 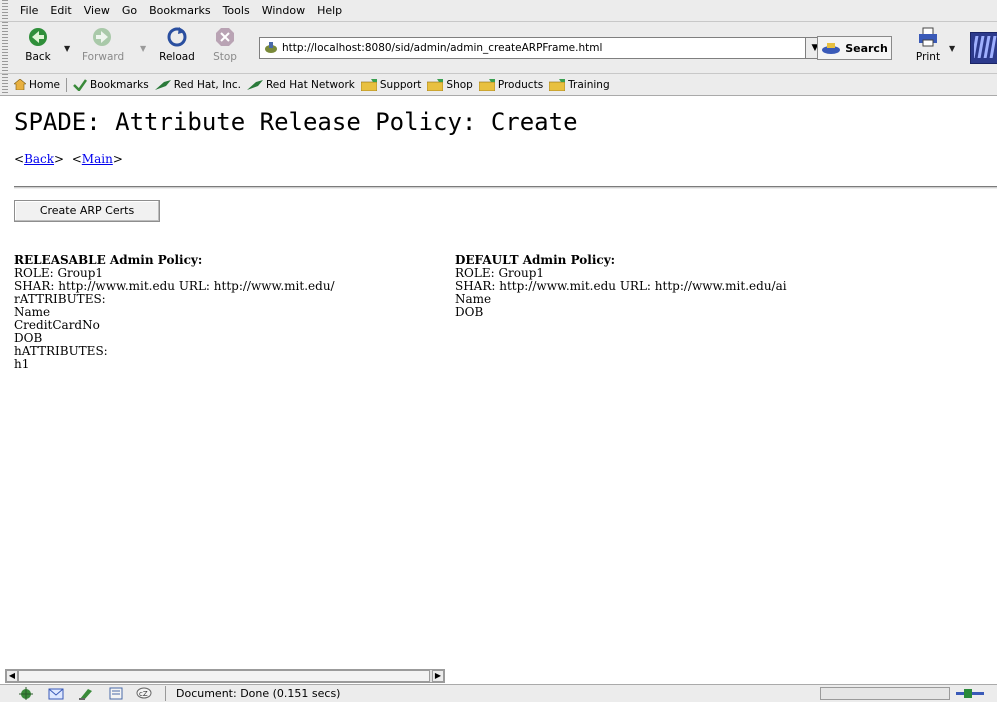 I want to click on personal-item-redhat-inc: Red Hat, Inc., so click(x=197, y=84).